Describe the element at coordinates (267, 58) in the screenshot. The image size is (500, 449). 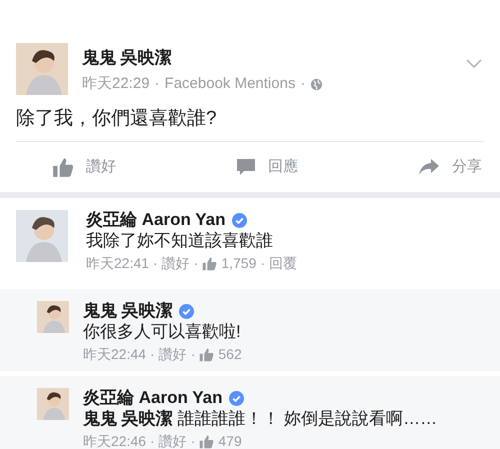
I see `author-name: 鬼鬼 吳映潔` at that location.